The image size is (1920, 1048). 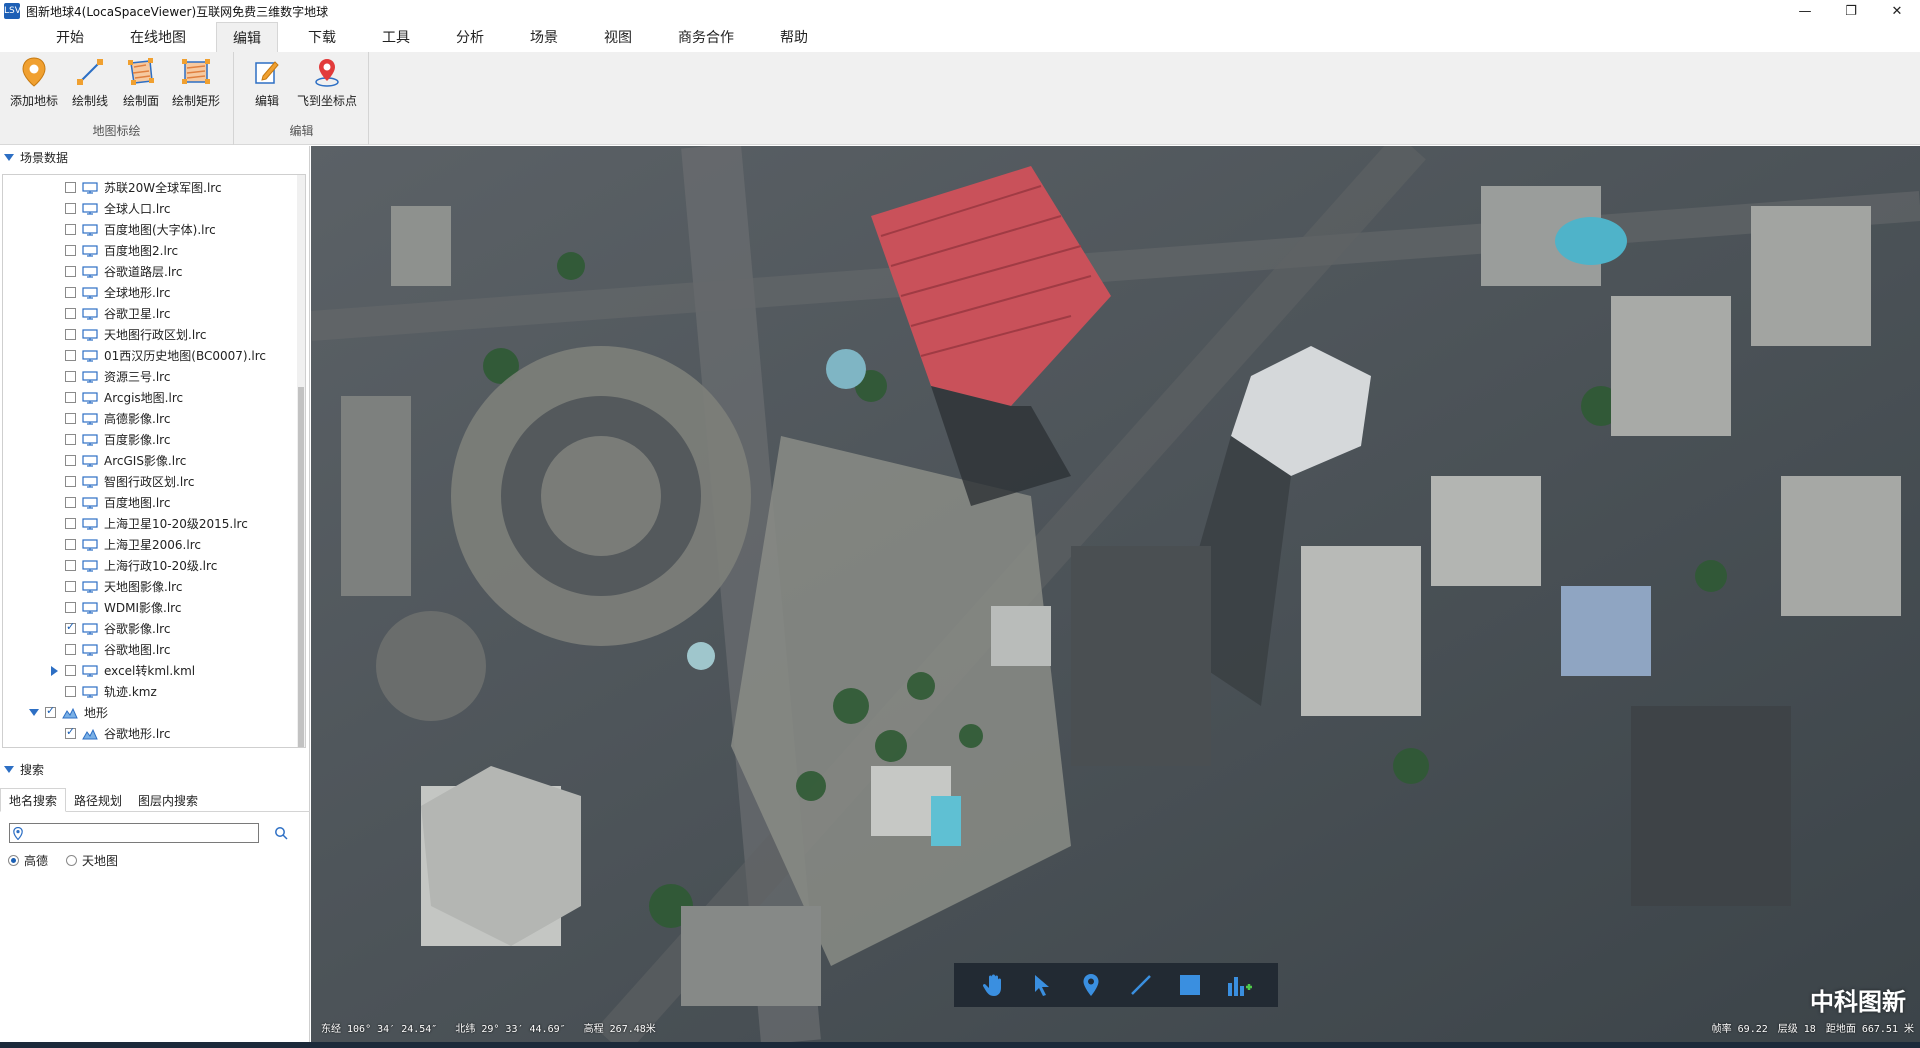 I want to click on scene-data-header: 场景数据, so click(x=154, y=157).